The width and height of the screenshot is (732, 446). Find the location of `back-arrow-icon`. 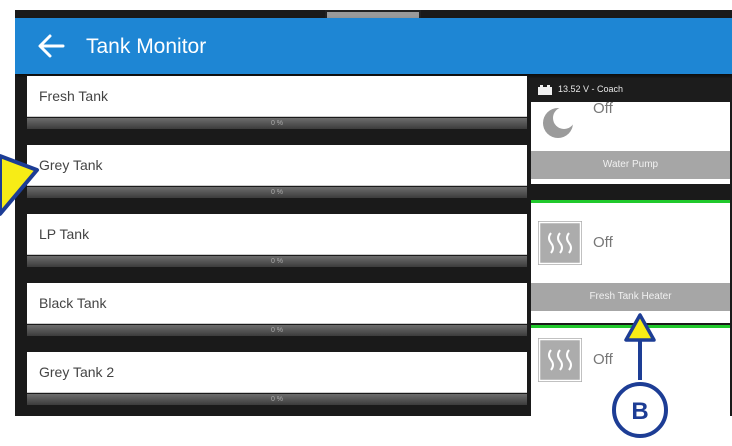

back-arrow-icon is located at coordinates (51, 46).